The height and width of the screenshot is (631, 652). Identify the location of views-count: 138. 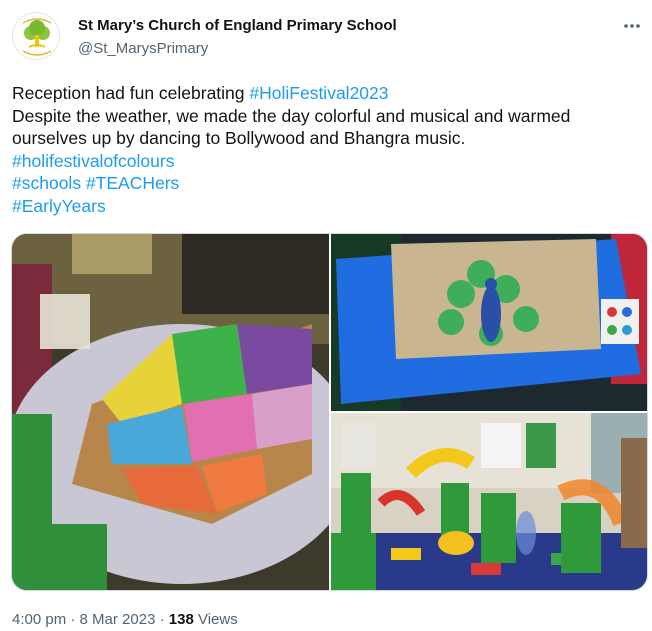
(181, 619).